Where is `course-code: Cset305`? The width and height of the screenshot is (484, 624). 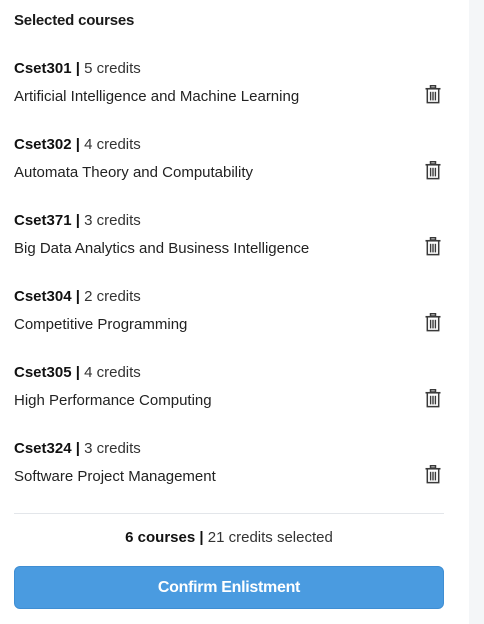 course-code: Cset305 is located at coordinates (43, 372).